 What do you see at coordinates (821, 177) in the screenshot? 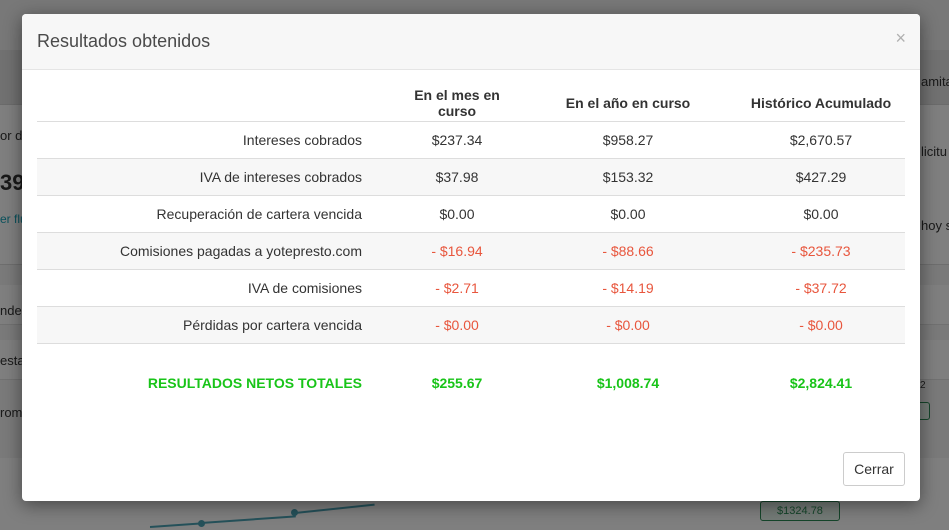
I see `historic-value: $427.29` at bounding box center [821, 177].